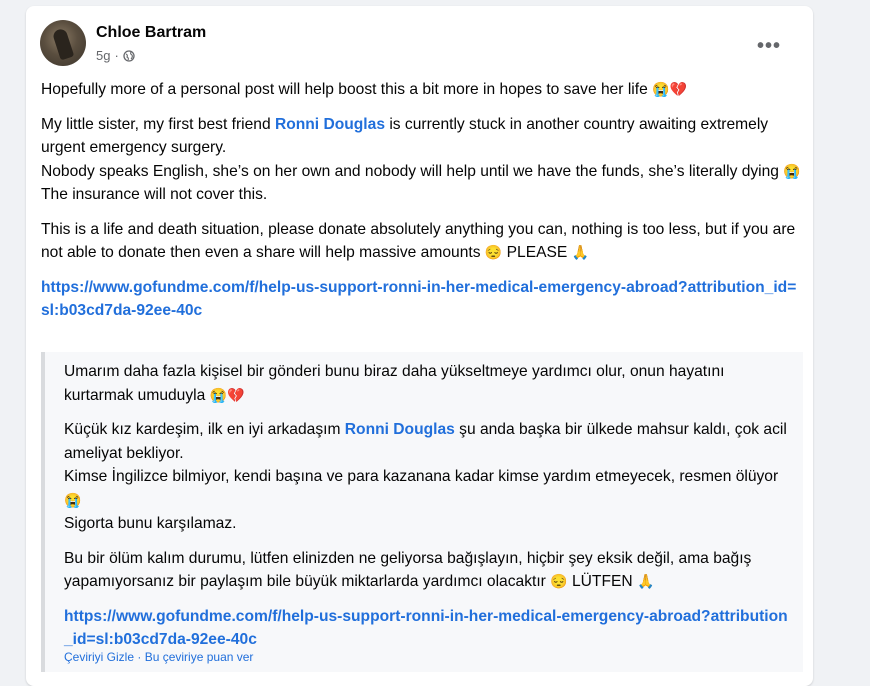 The width and height of the screenshot is (870, 686). Describe the element at coordinates (158, 124) in the screenshot. I see `post-text: My little sister, my first best friend` at that location.